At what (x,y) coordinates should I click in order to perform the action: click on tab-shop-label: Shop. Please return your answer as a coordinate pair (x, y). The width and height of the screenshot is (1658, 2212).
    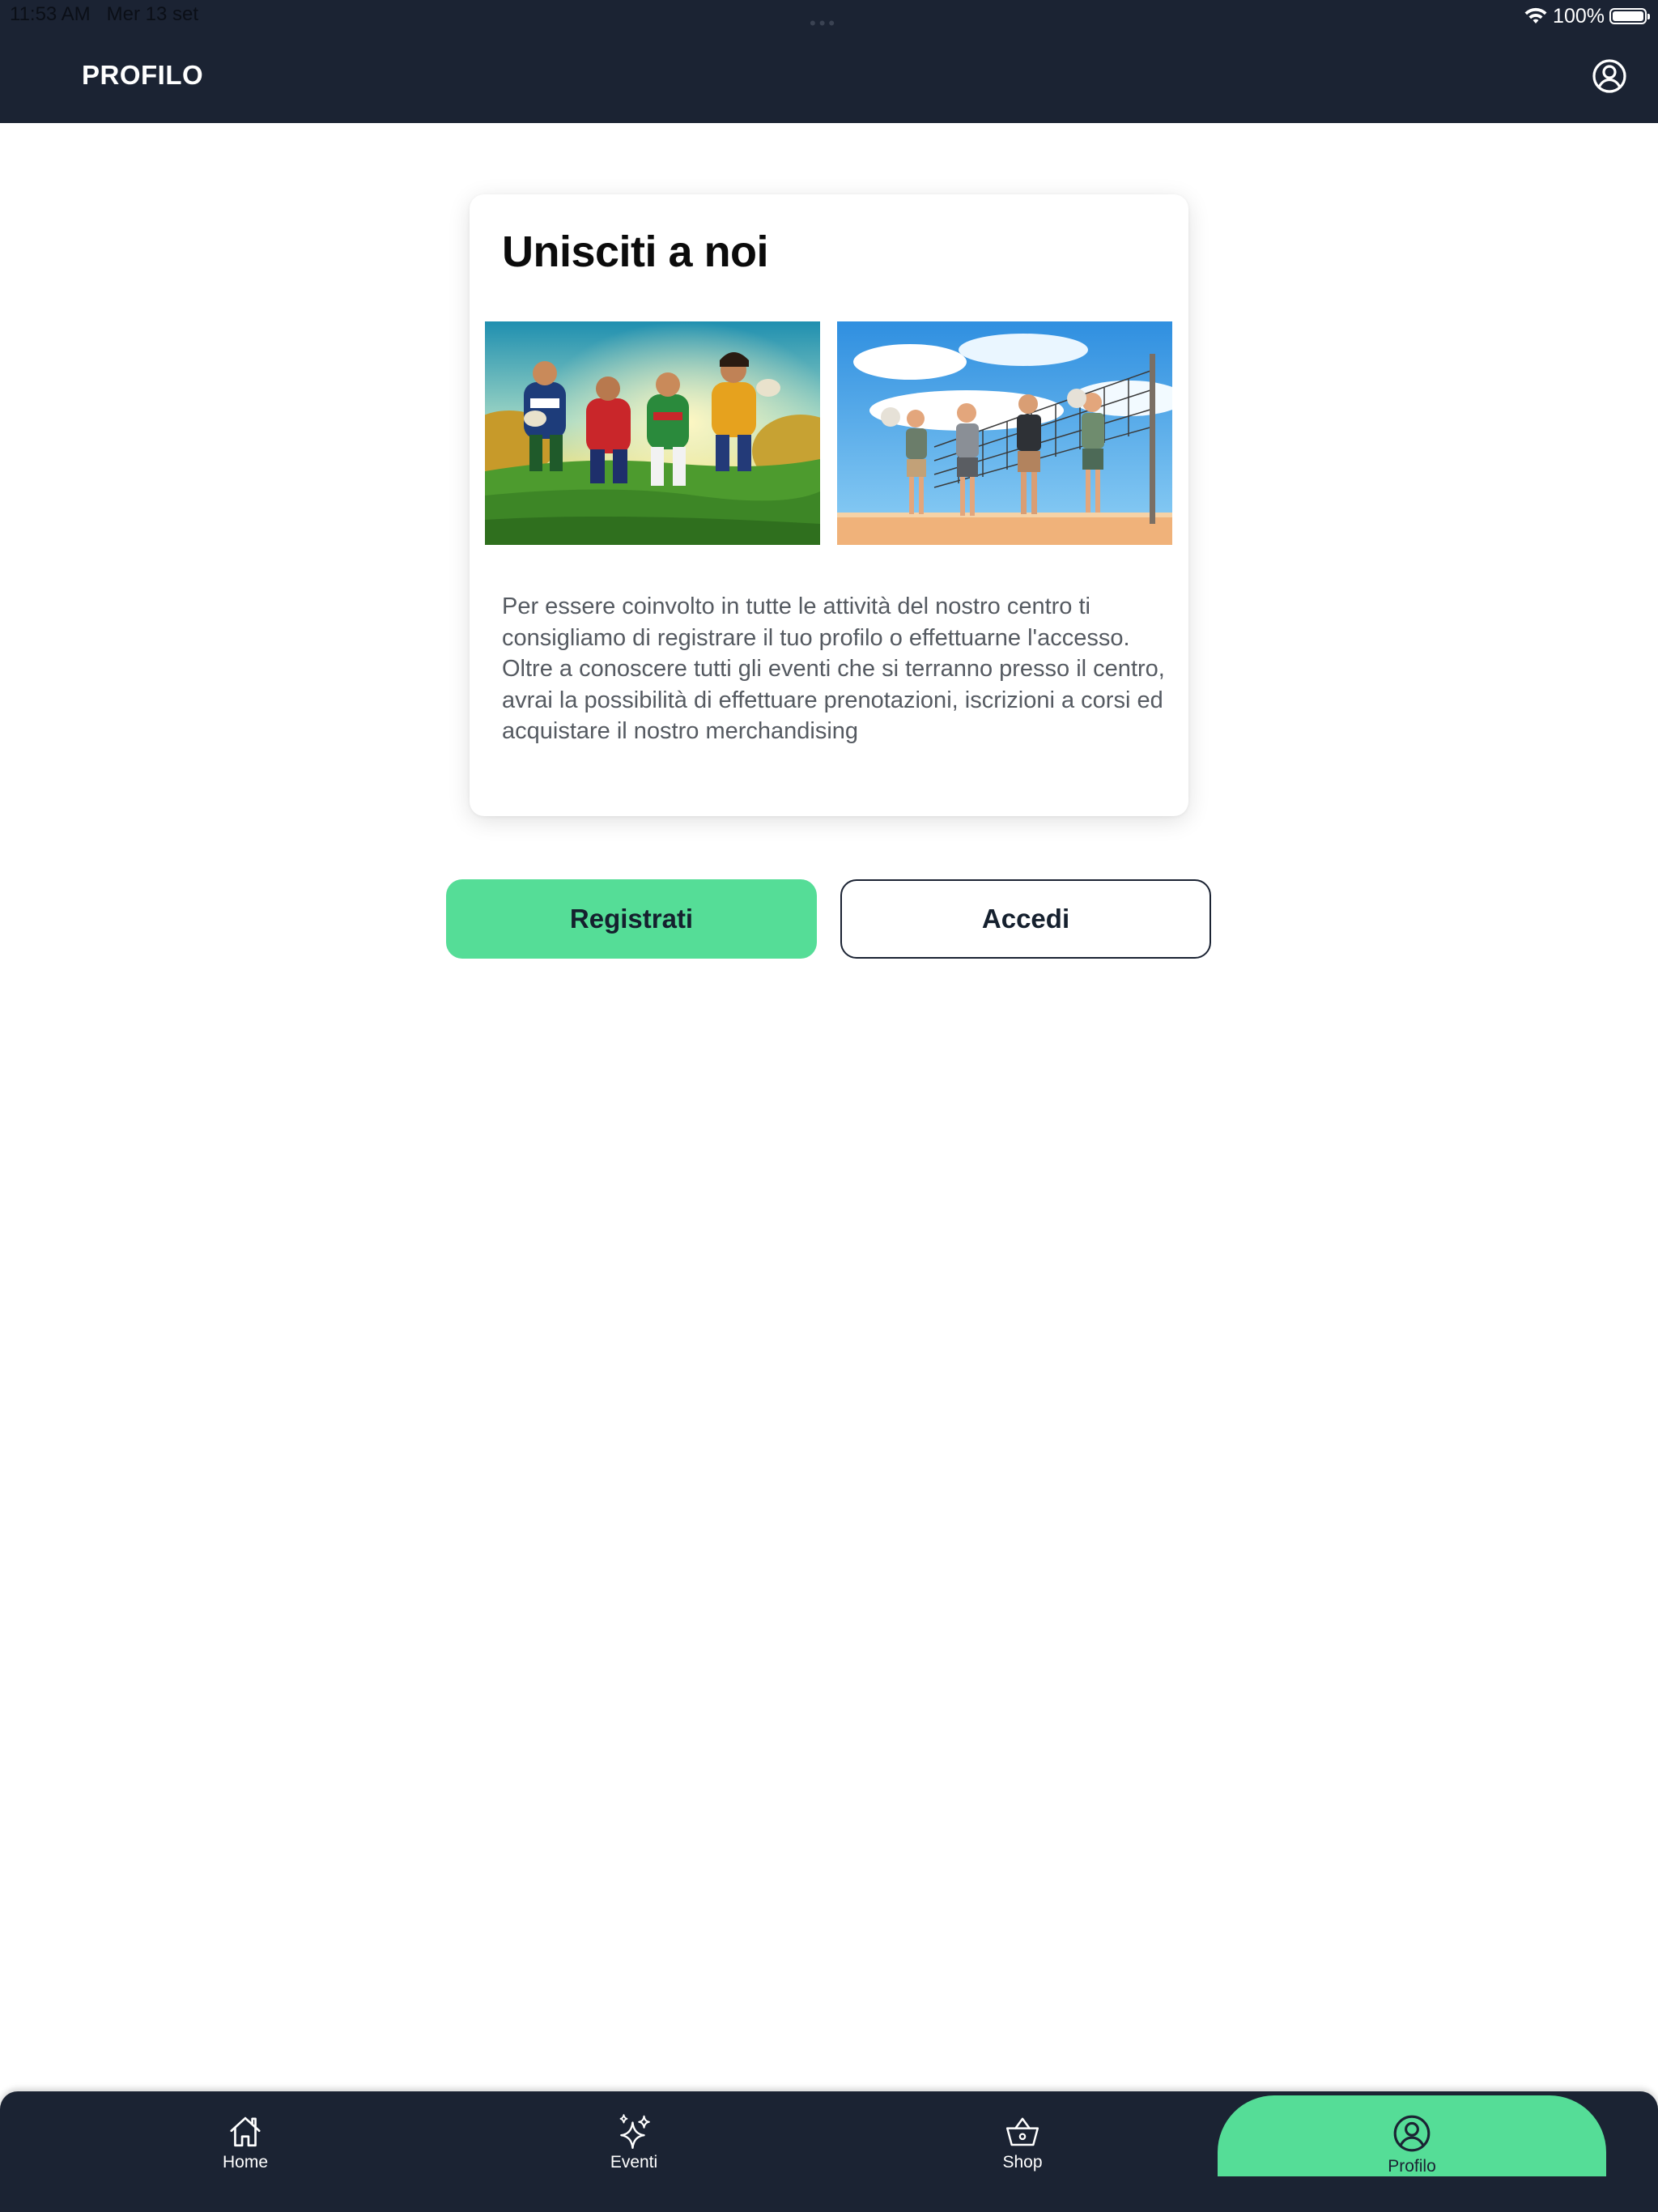
    Looking at the image, I should click on (1022, 2163).